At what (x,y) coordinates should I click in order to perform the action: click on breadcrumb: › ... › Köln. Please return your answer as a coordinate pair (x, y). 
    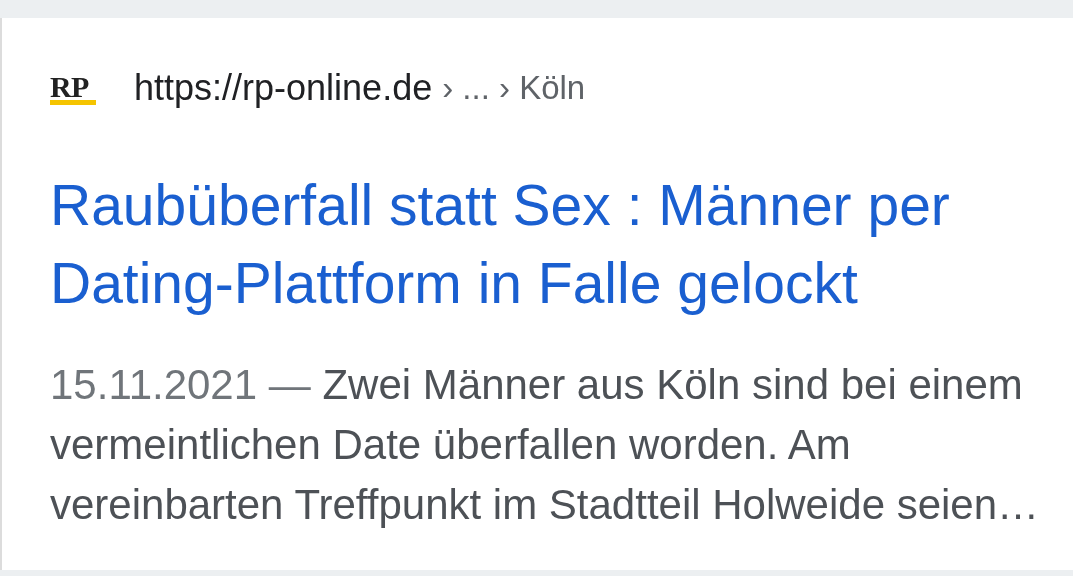
    Looking at the image, I should click on (514, 88).